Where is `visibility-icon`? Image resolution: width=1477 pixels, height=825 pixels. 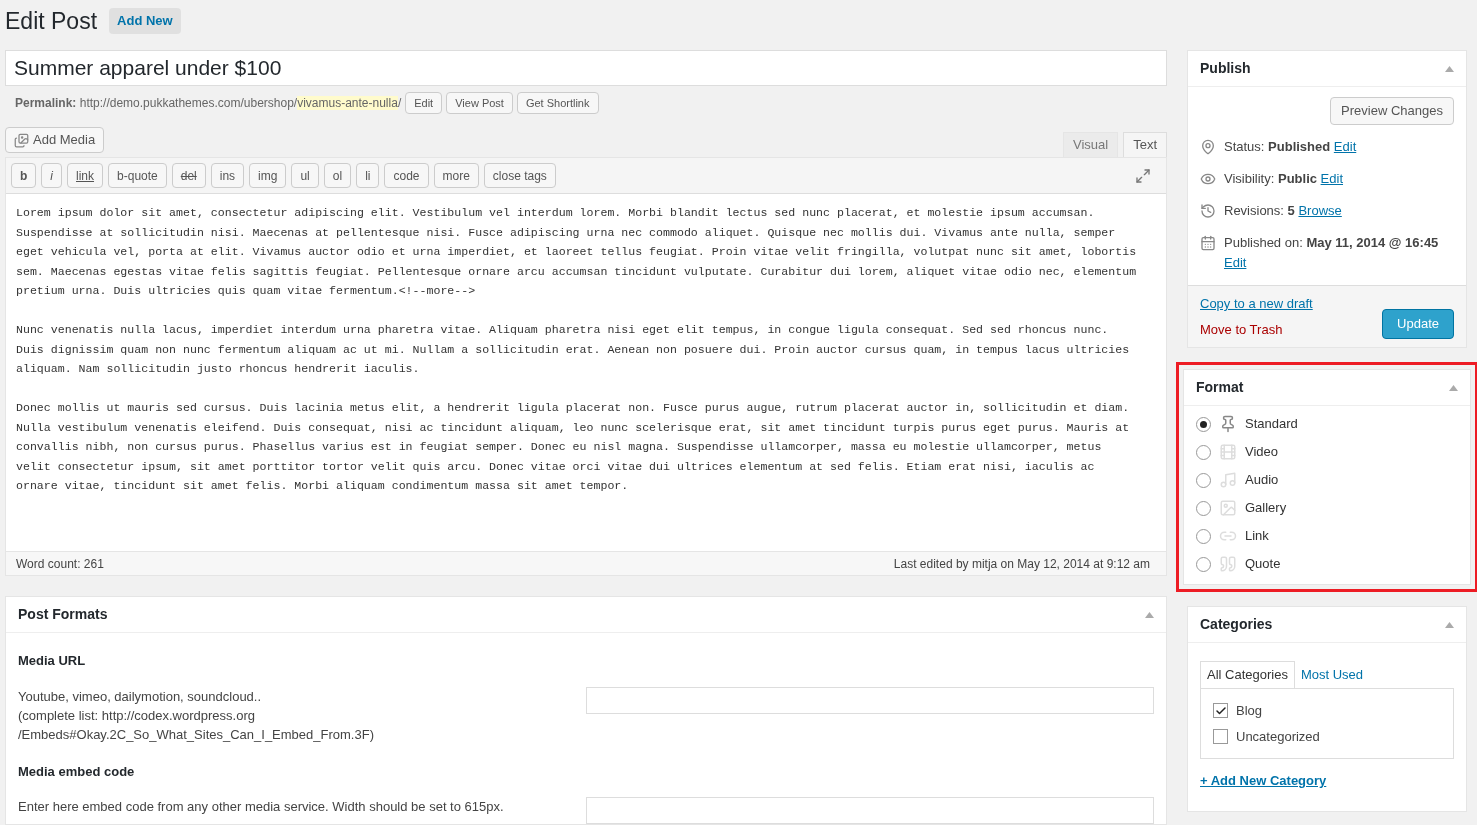
visibility-icon is located at coordinates (1208, 179).